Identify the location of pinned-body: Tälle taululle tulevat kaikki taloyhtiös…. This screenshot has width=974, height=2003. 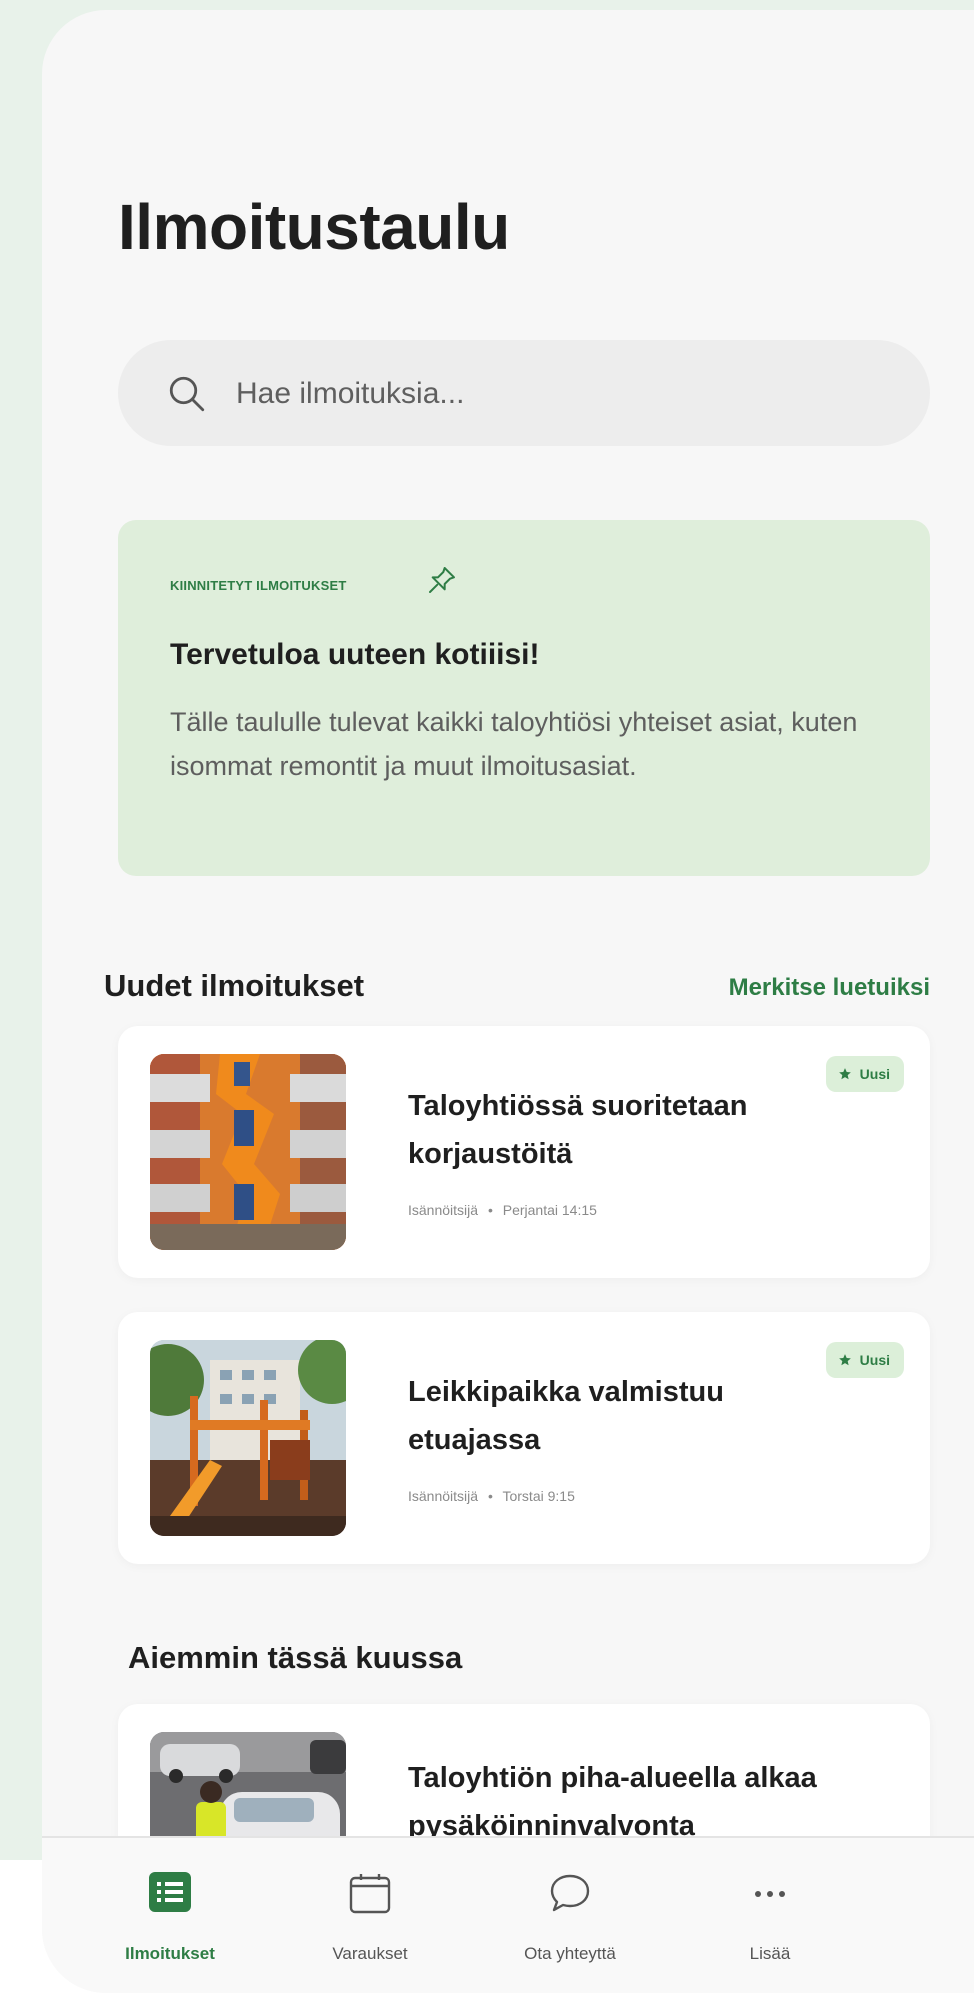
(514, 744).